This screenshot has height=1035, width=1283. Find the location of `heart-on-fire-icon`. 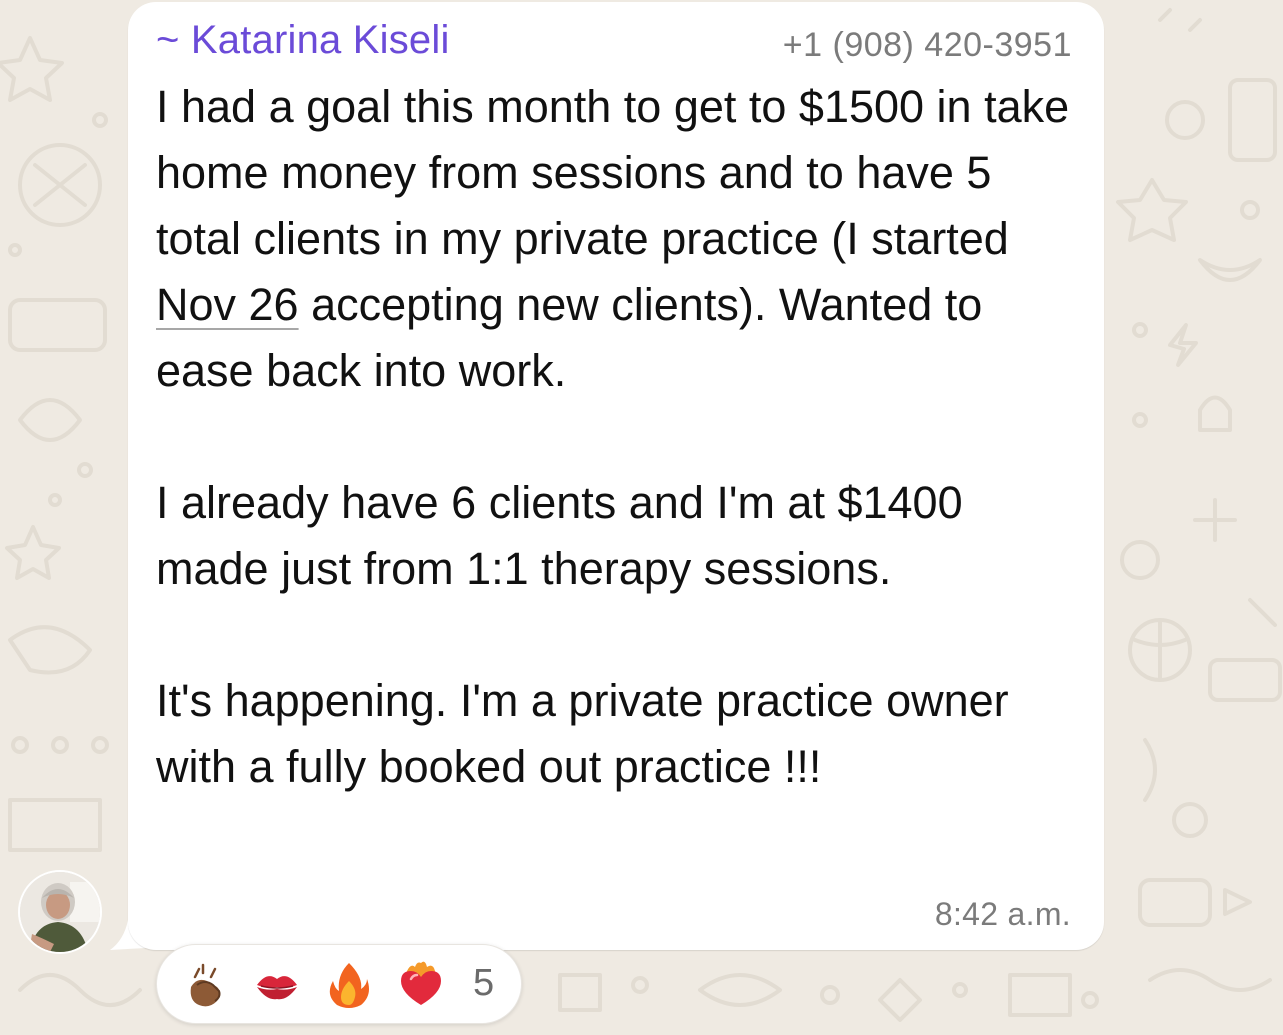

heart-on-fire-icon is located at coordinates (421, 983).